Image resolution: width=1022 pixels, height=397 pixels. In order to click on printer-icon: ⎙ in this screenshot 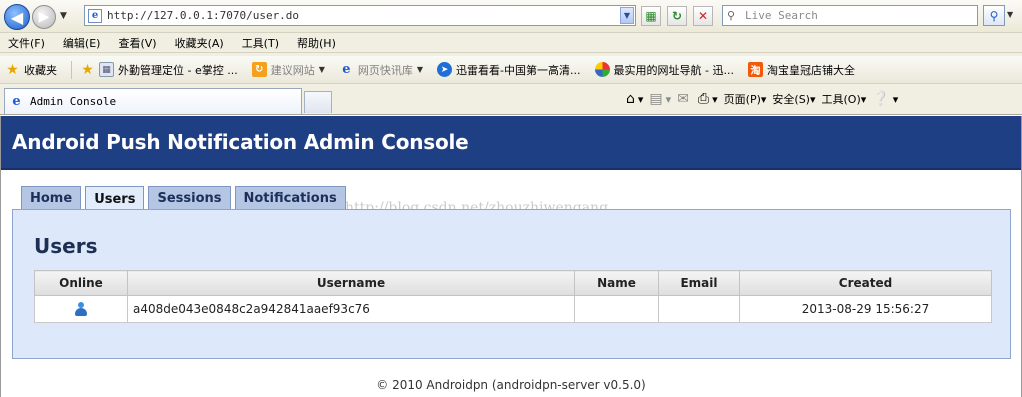, I will do `click(703, 99)`.